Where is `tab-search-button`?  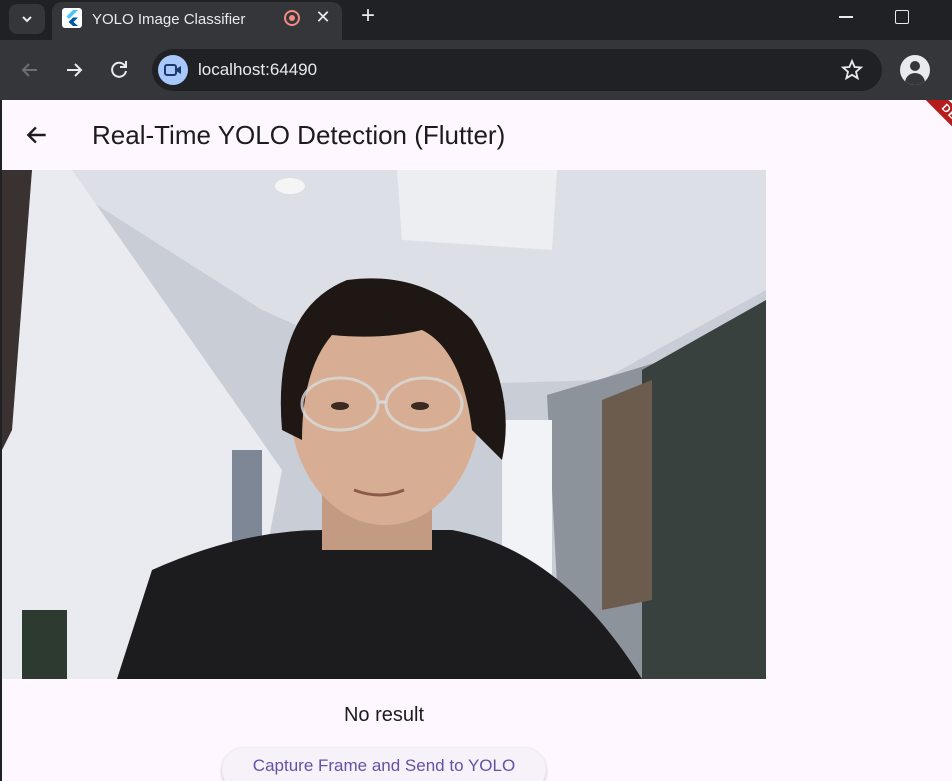 tab-search-button is located at coordinates (27, 19).